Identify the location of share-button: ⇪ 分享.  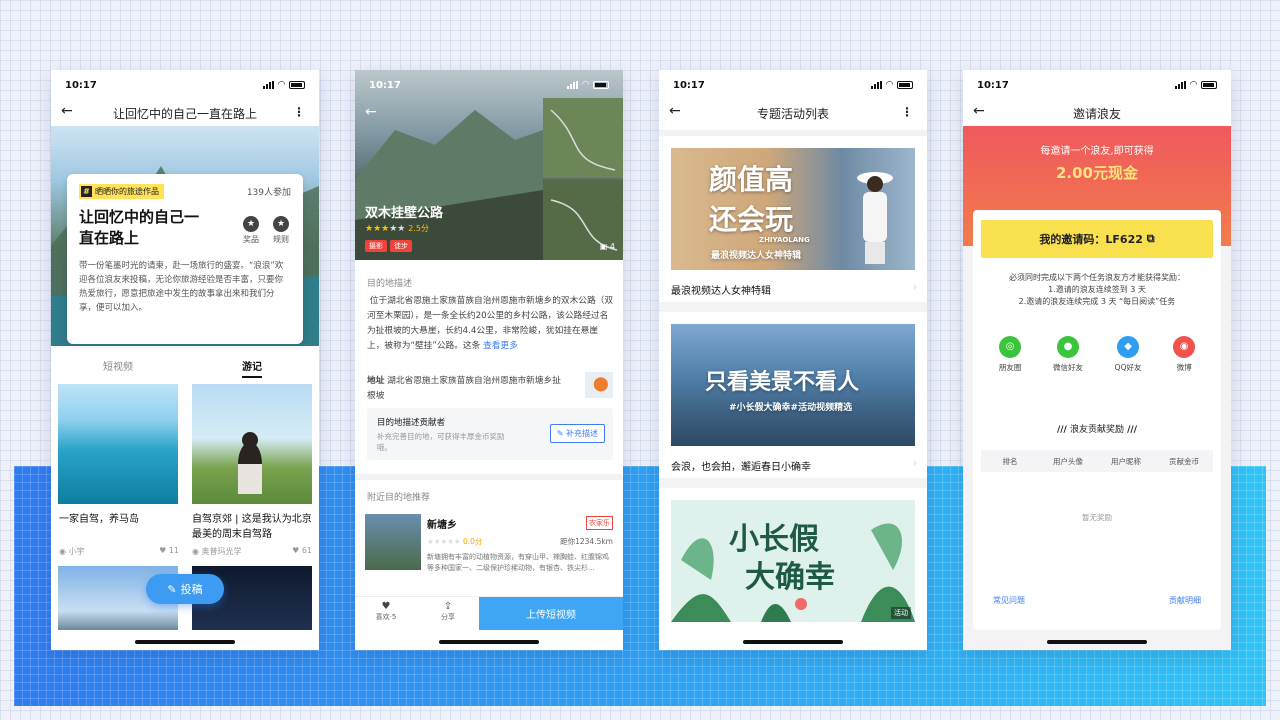
(448, 613).